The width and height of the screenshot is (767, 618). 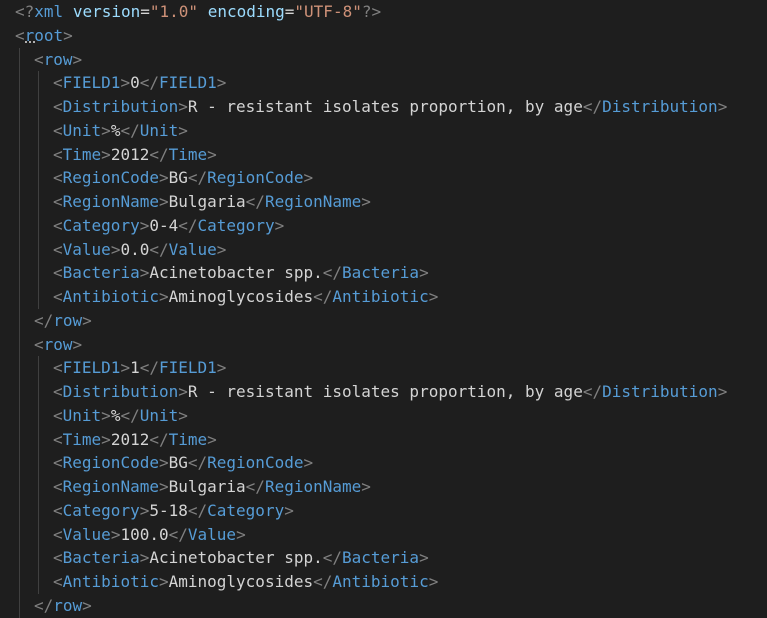 I want to click on xml-declaration-line: <?xml version="1.0" encoding="UTF-8"?>, so click(x=198, y=12).